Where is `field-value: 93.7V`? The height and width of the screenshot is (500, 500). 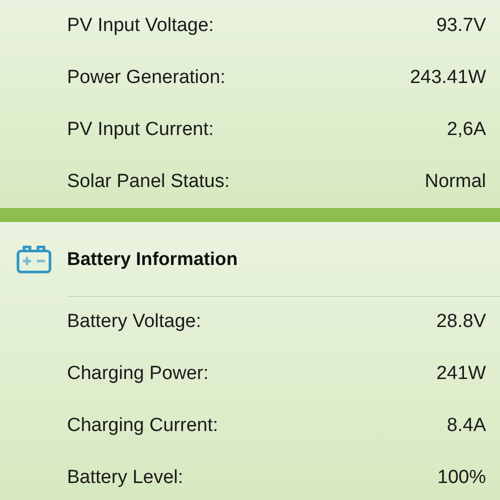 field-value: 93.7V is located at coordinates (461, 26).